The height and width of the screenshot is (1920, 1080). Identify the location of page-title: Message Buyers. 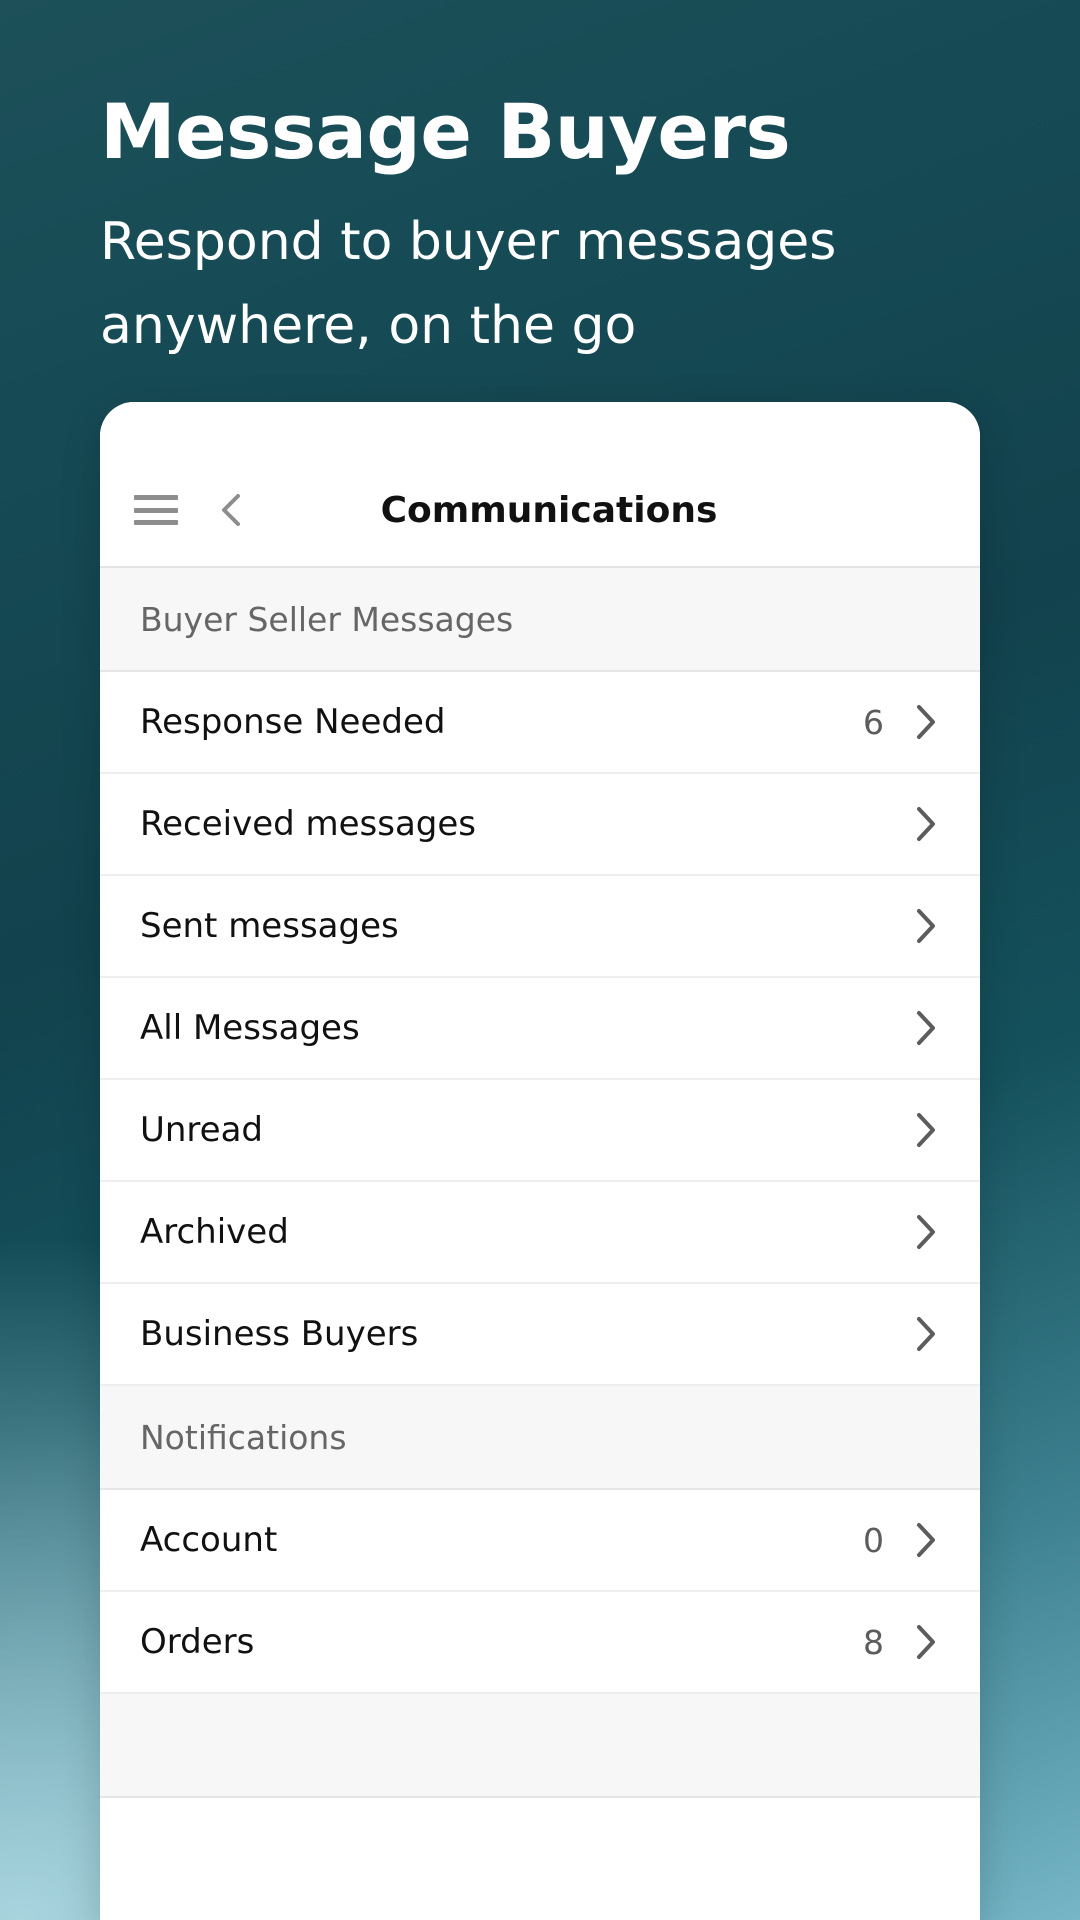
(445, 131).